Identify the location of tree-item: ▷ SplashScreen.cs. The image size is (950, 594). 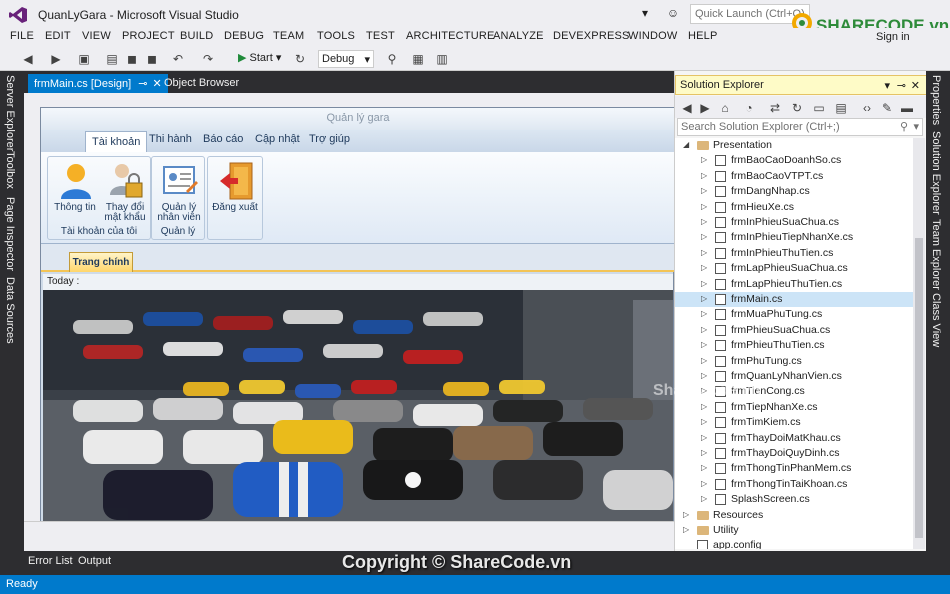
(794, 499).